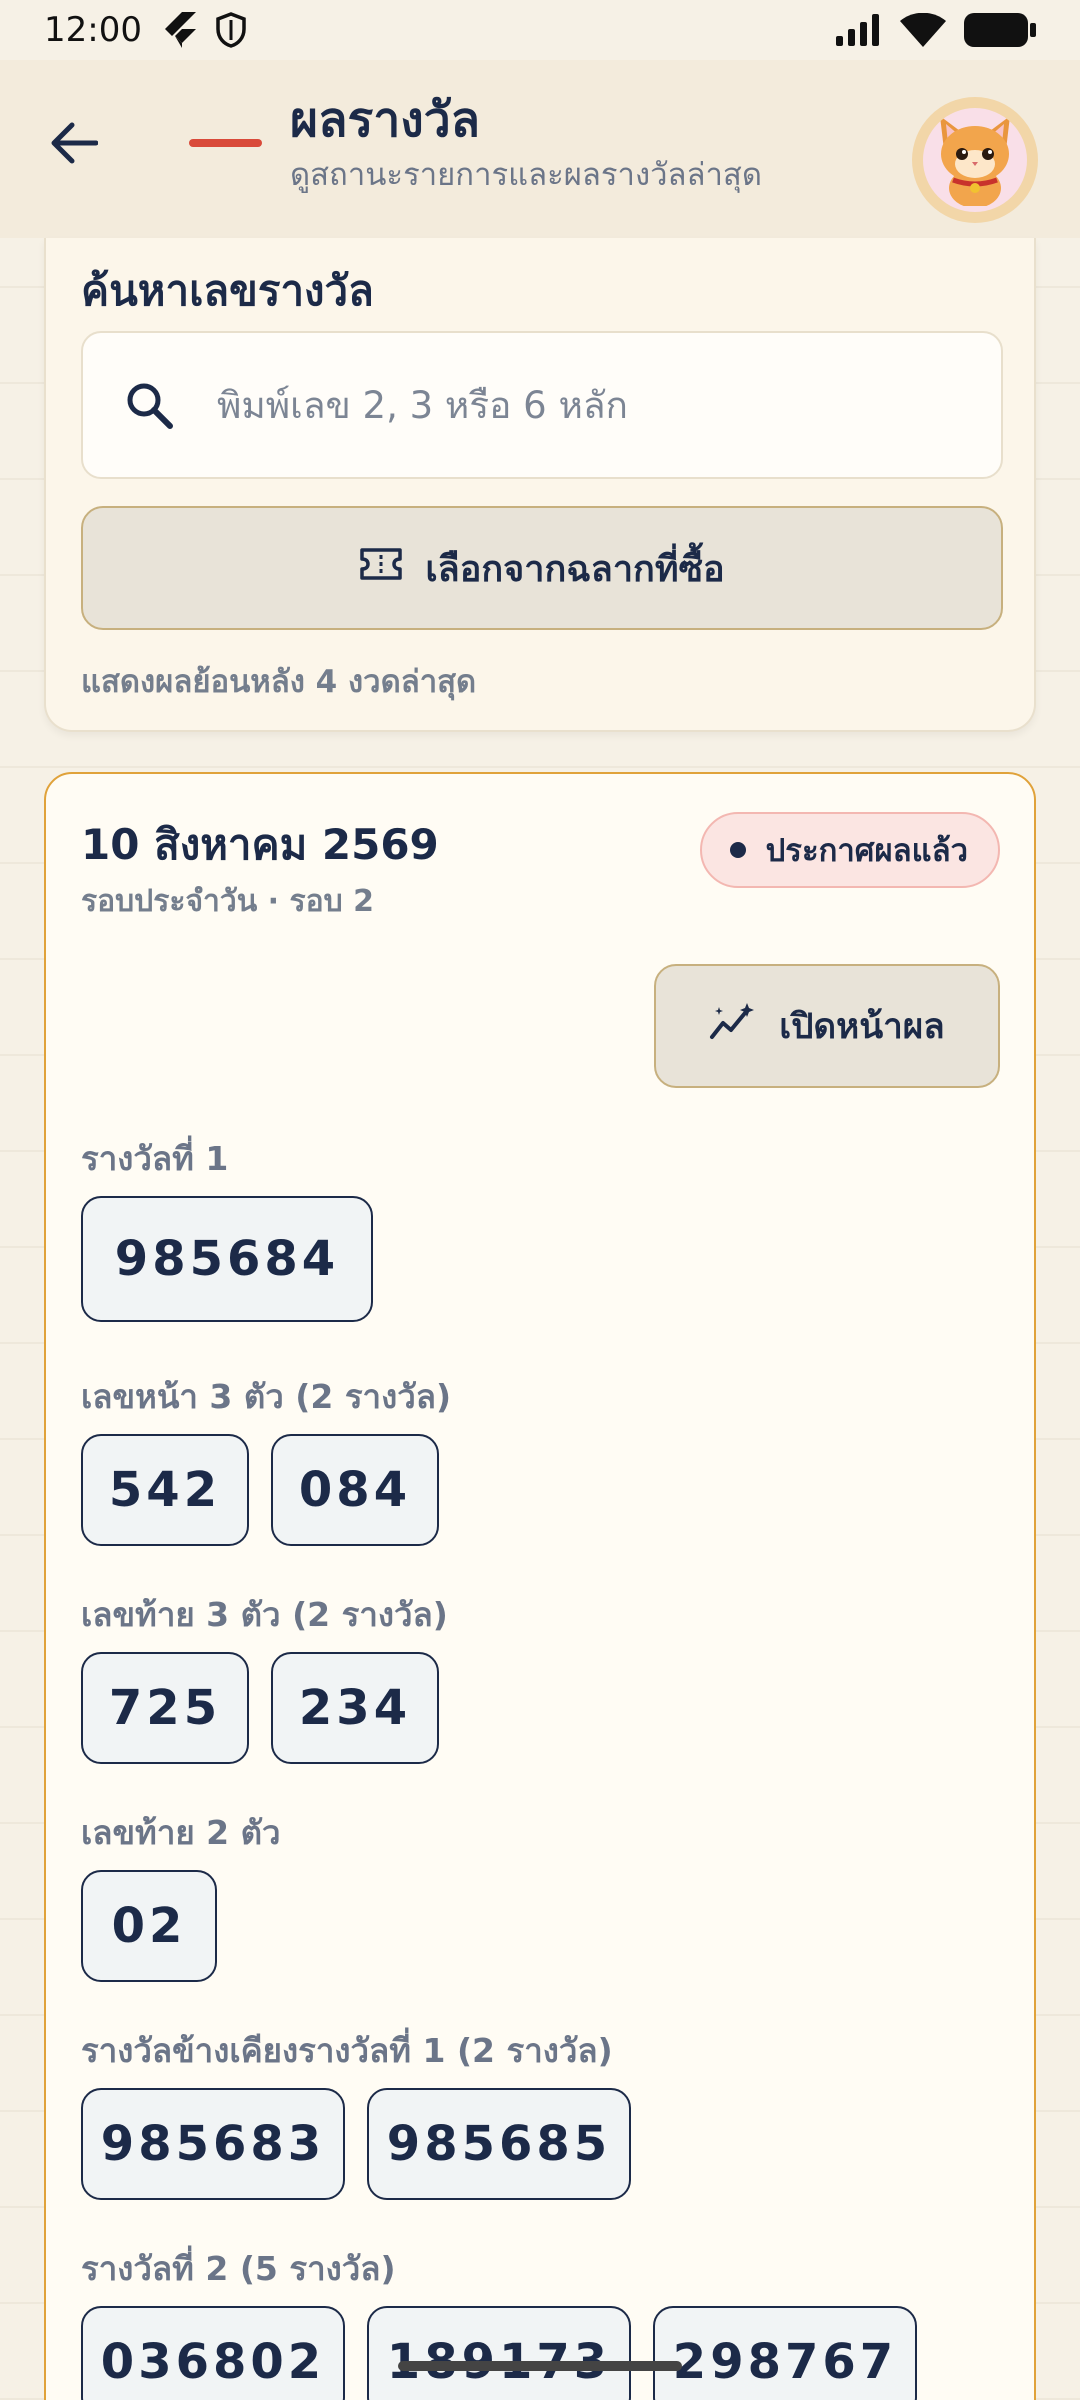  I want to click on number-box: 036802, so click(213, 2353).